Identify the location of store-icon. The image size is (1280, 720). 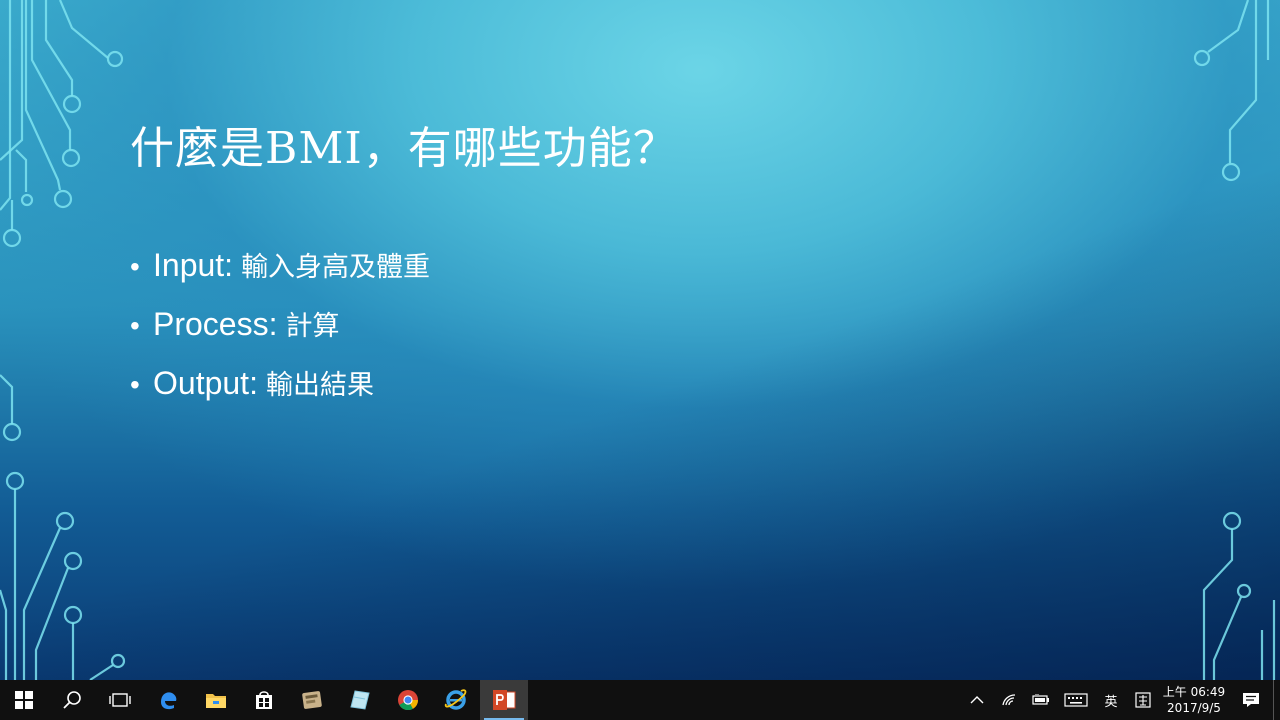
(264, 700).